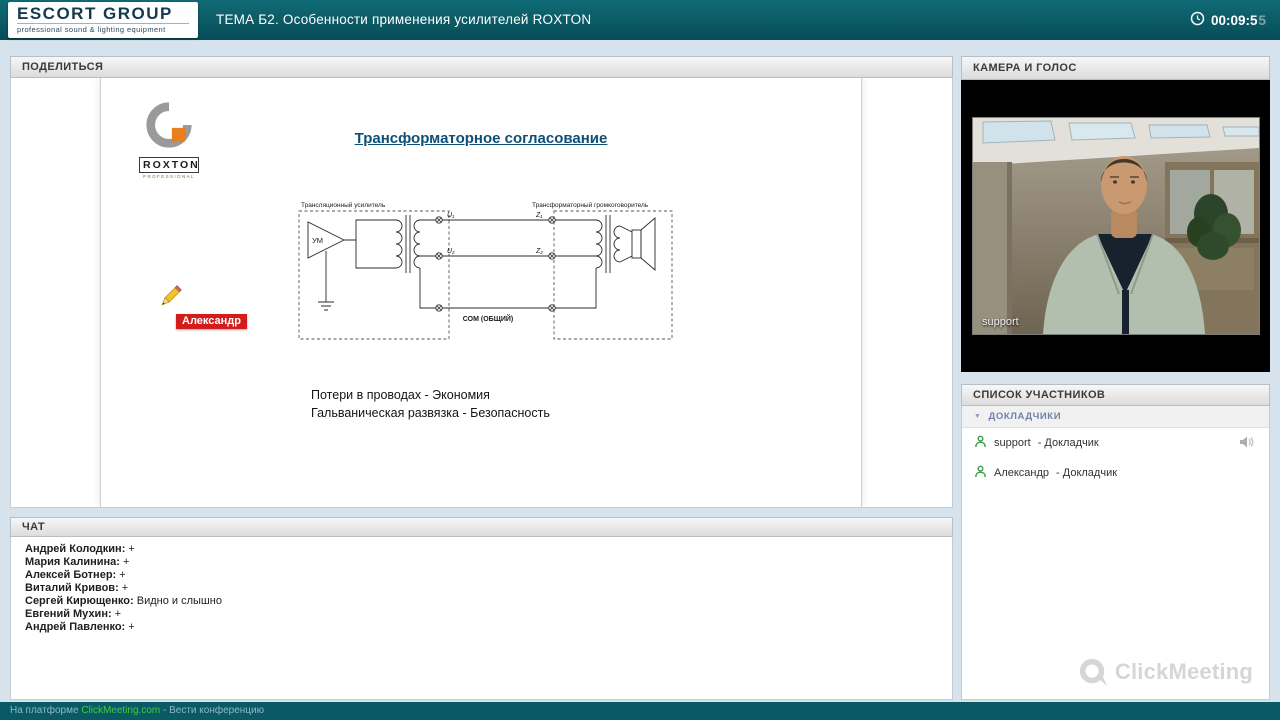 This screenshot has height=720, width=1280. What do you see at coordinates (1238, 20) in the screenshot?
I see `timer-value: 00:09:55` at bounding box center [1238, 20].